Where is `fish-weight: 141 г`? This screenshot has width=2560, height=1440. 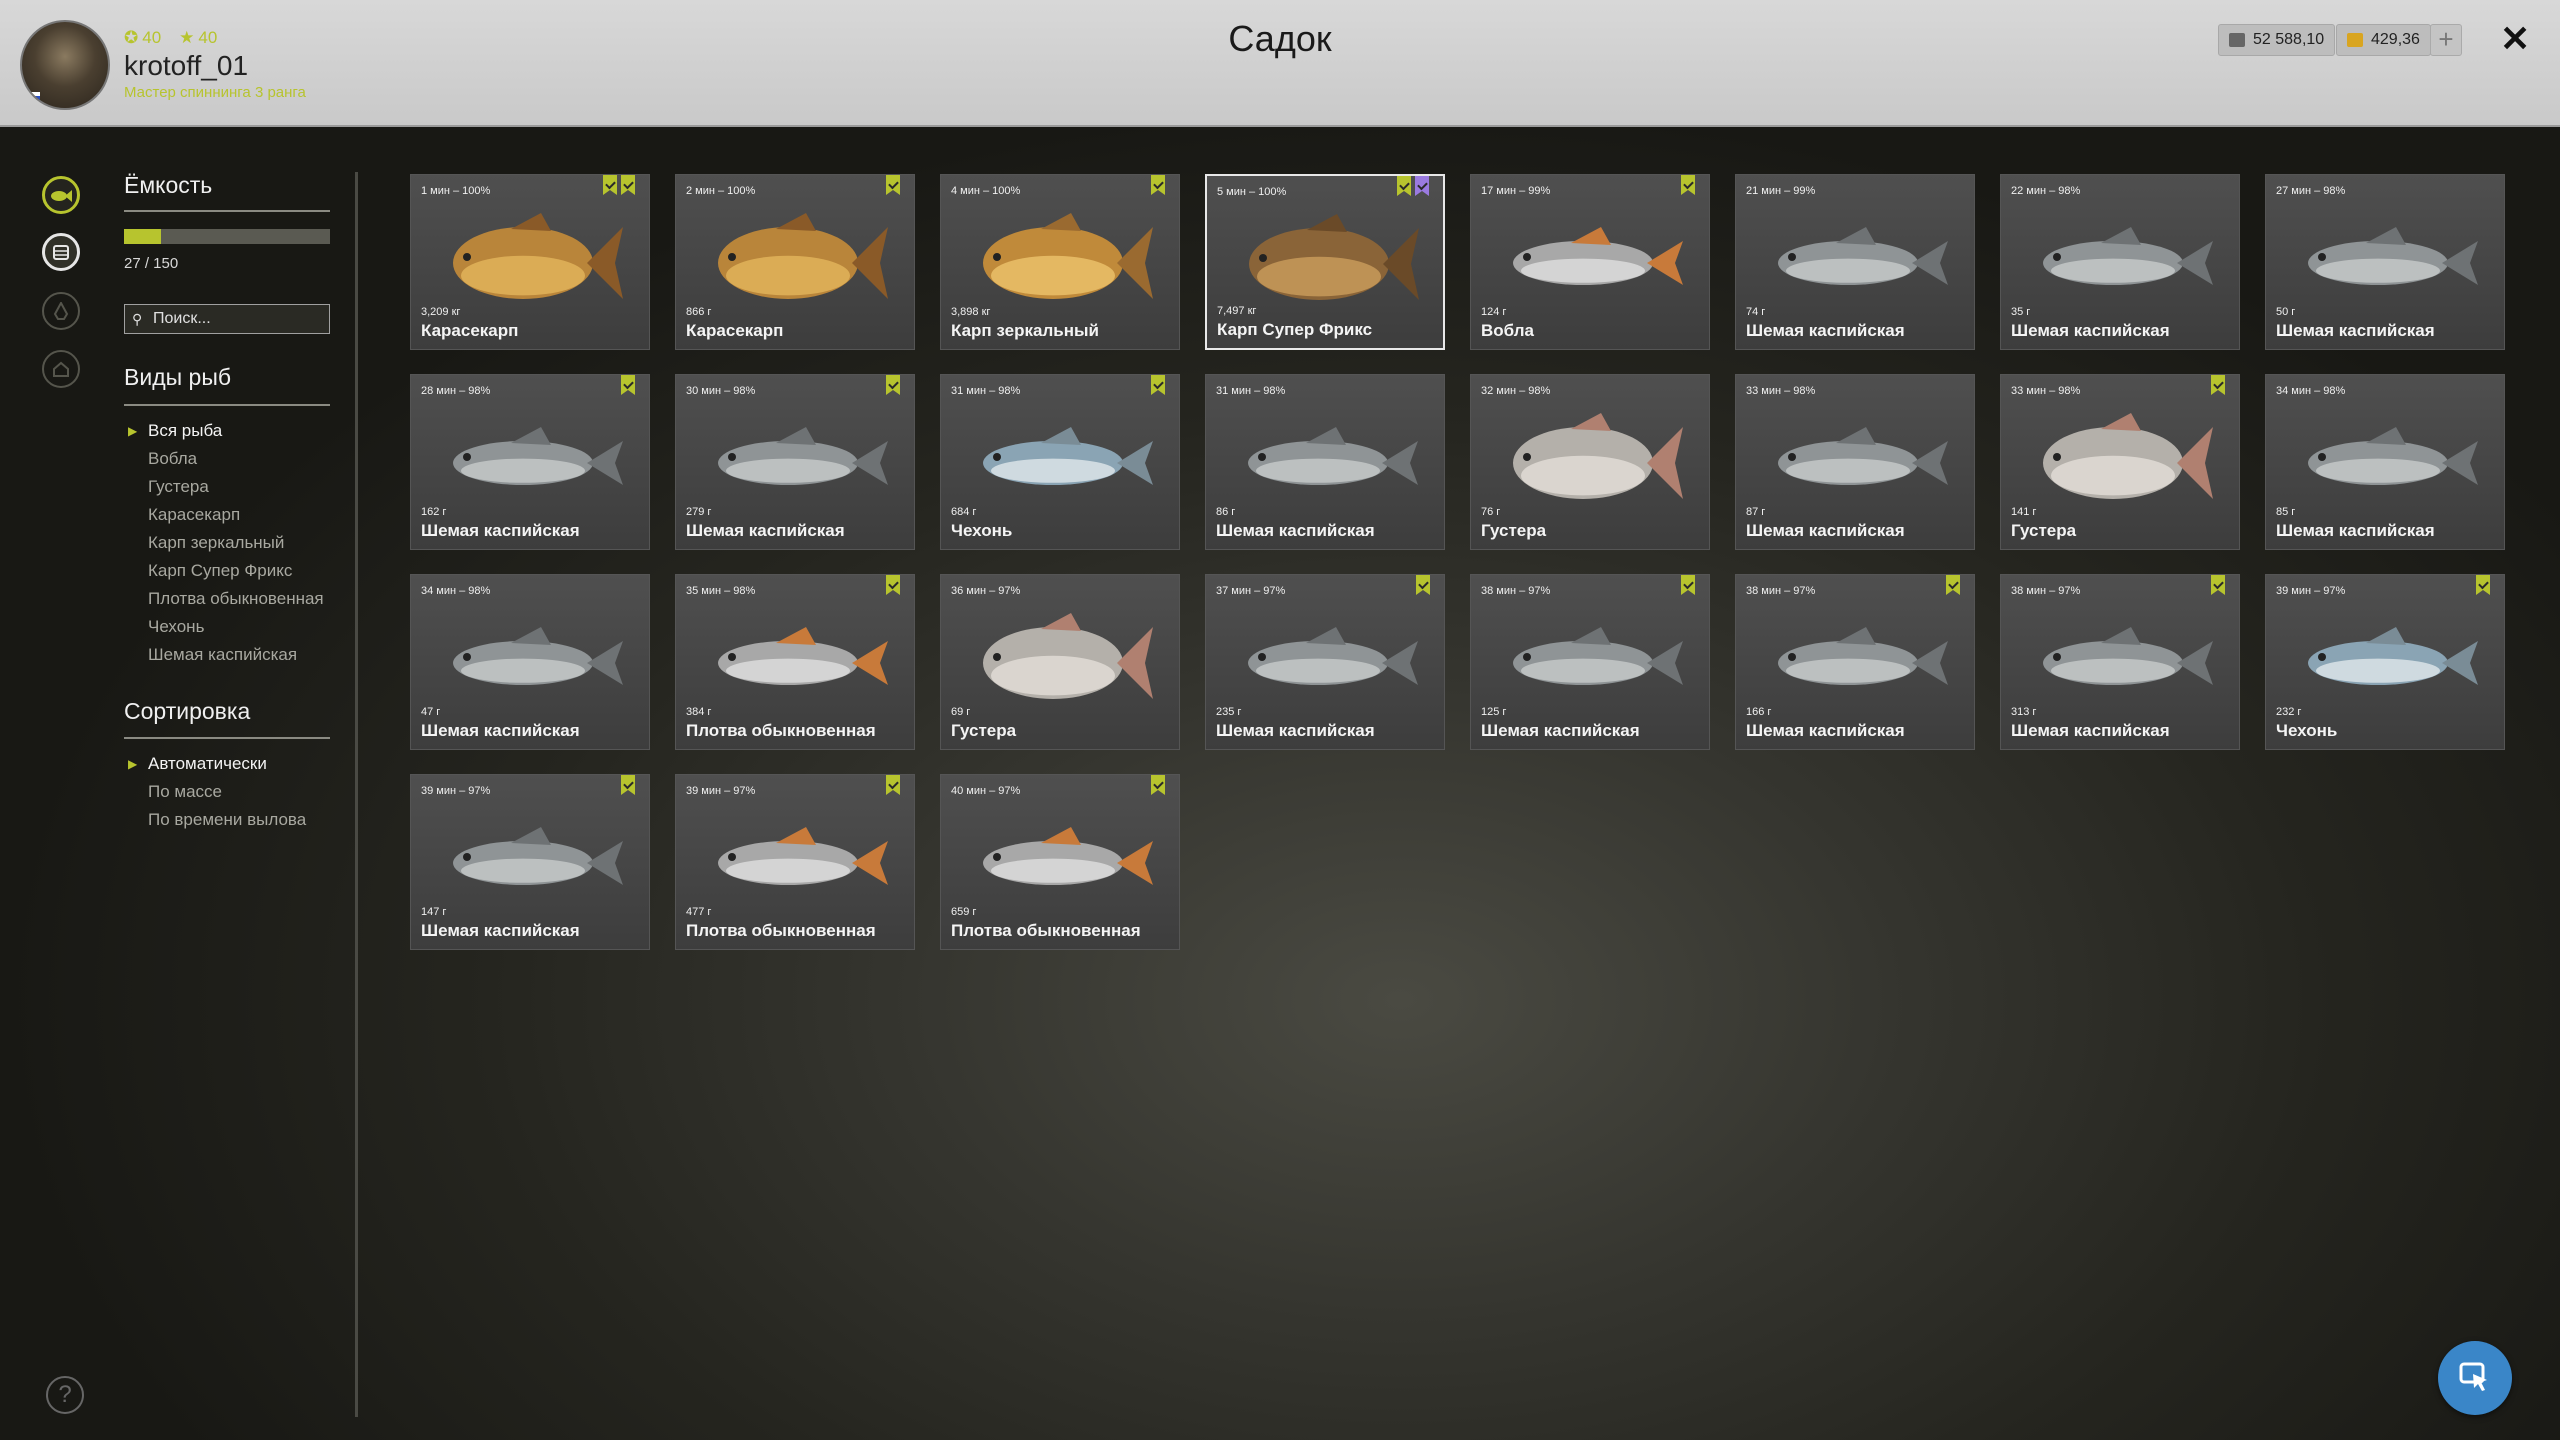
fish-weight: 141 г is located at coordinates (2024, 512).